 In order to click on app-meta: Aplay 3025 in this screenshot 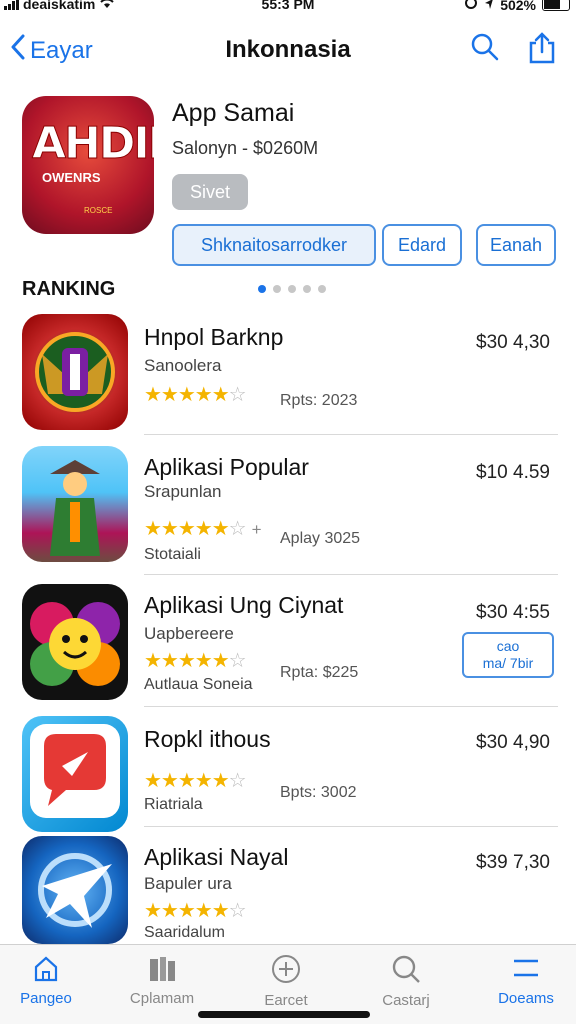, I will do `click(320, 538)`.